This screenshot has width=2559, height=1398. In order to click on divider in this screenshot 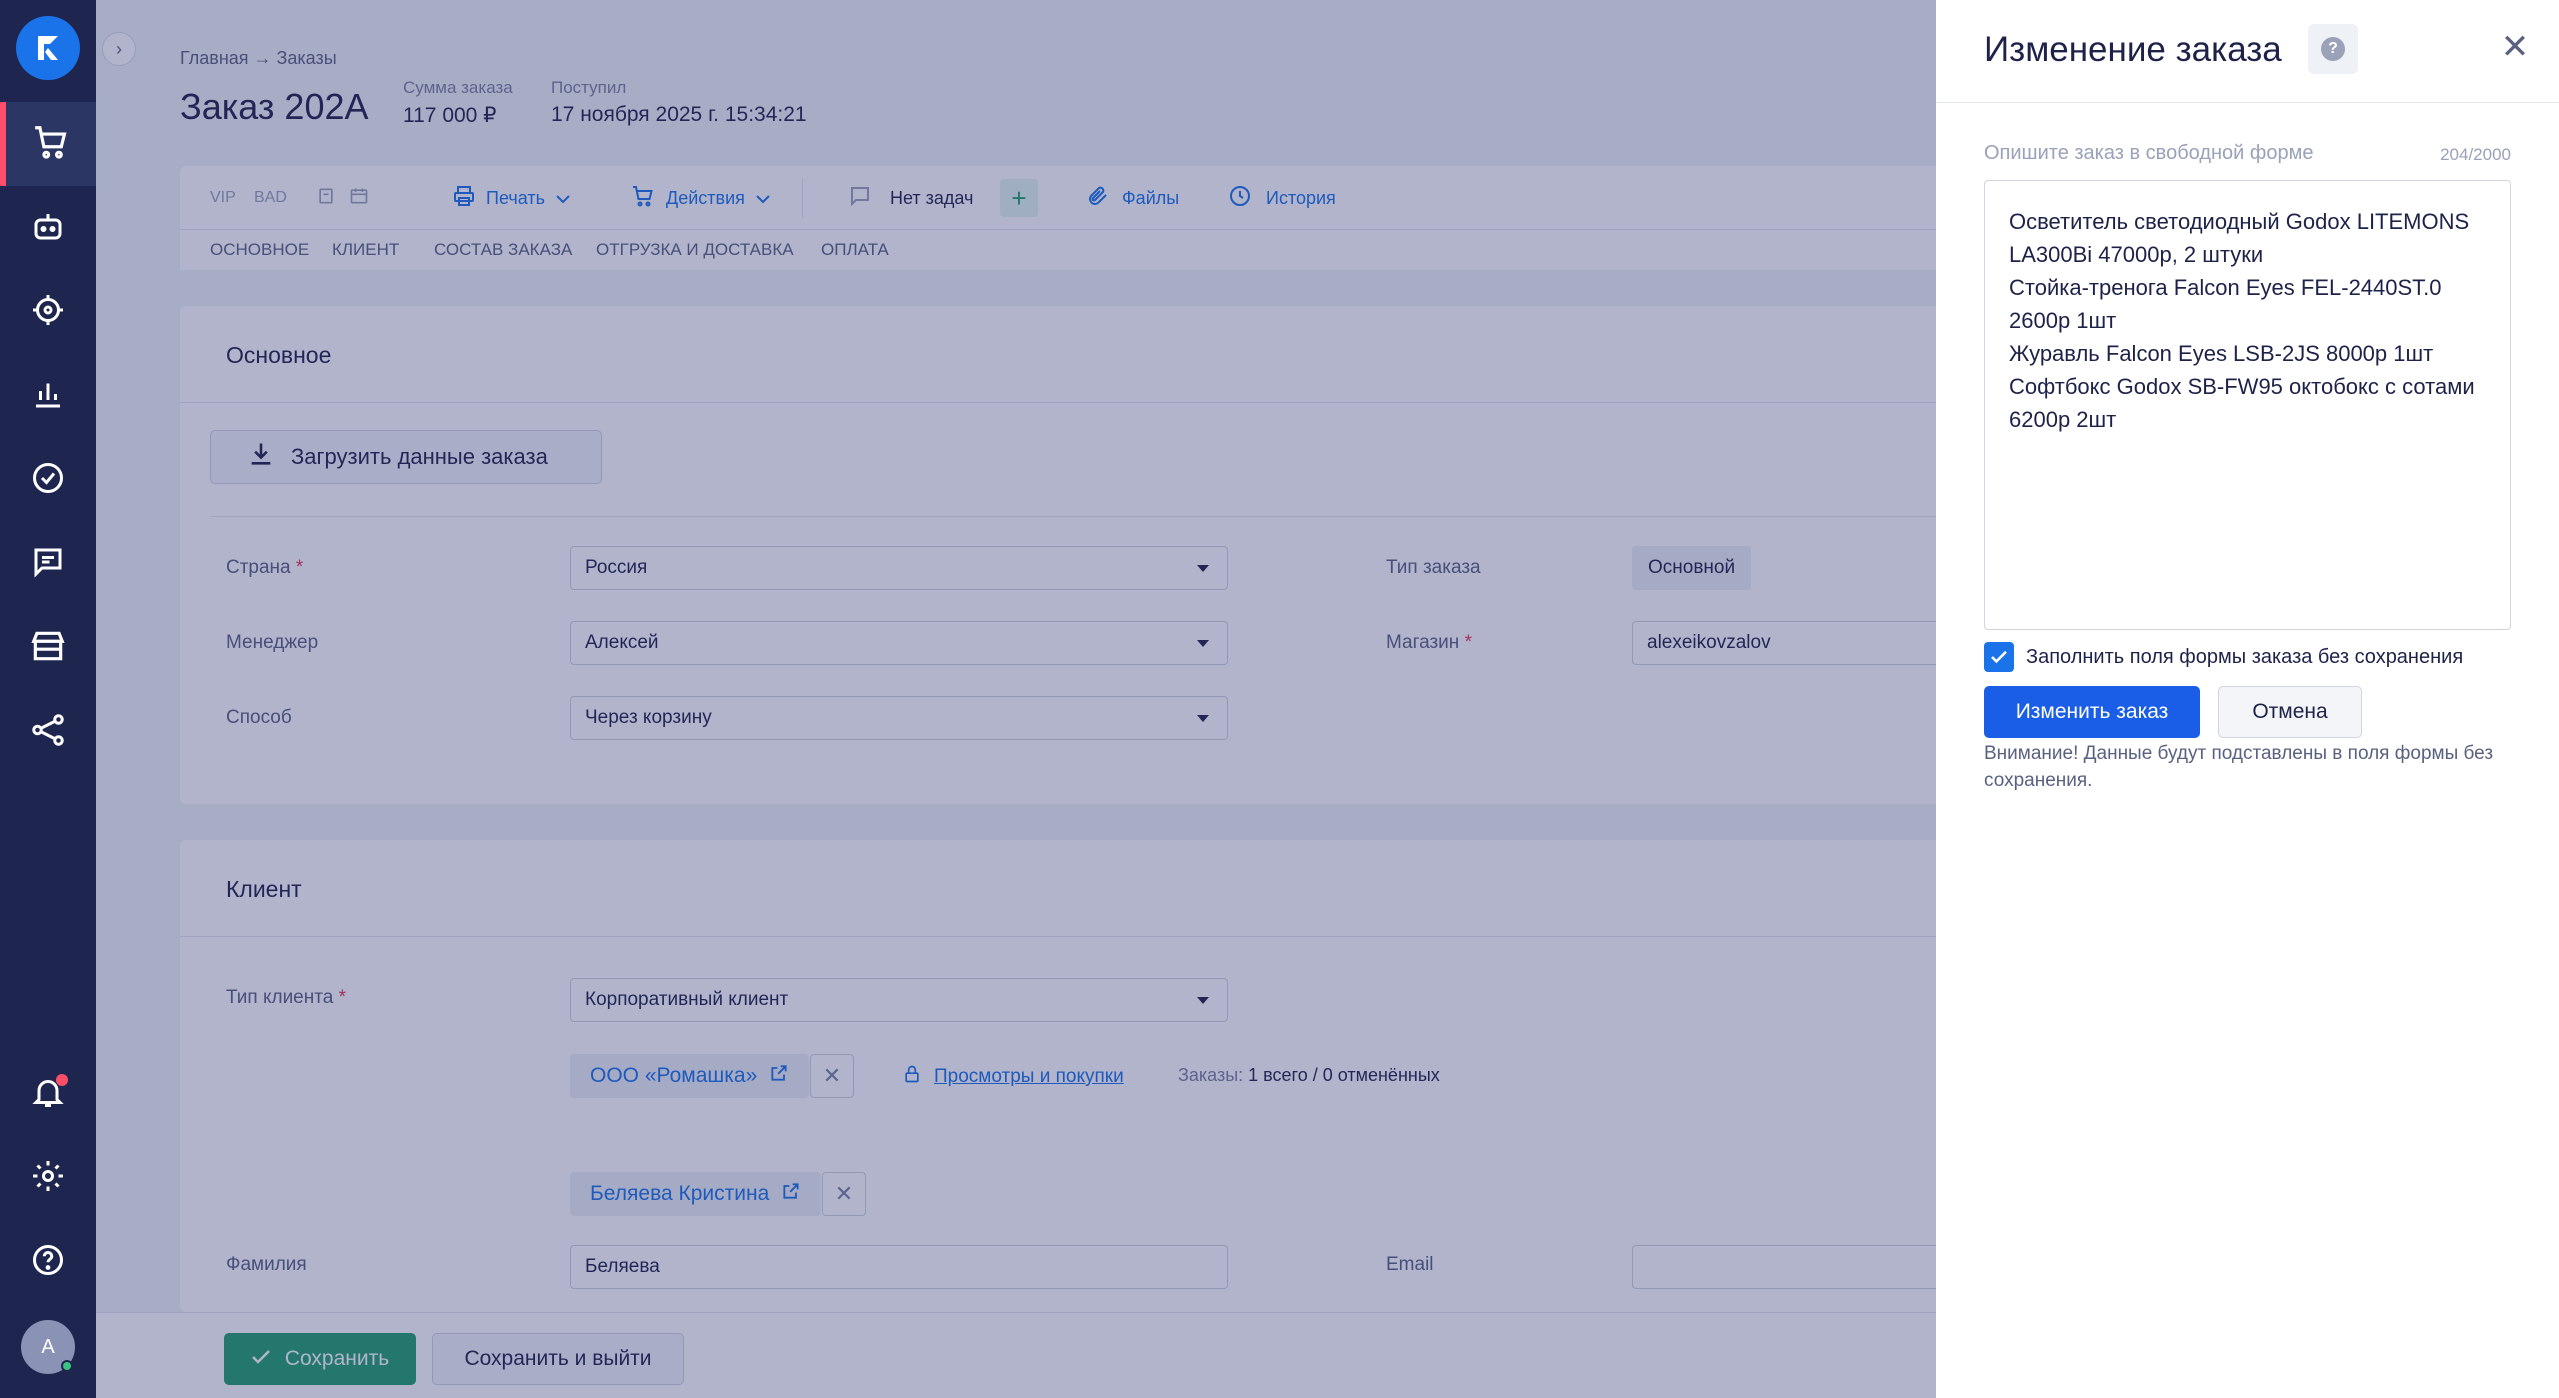, I will do `click(2247, 102)`.